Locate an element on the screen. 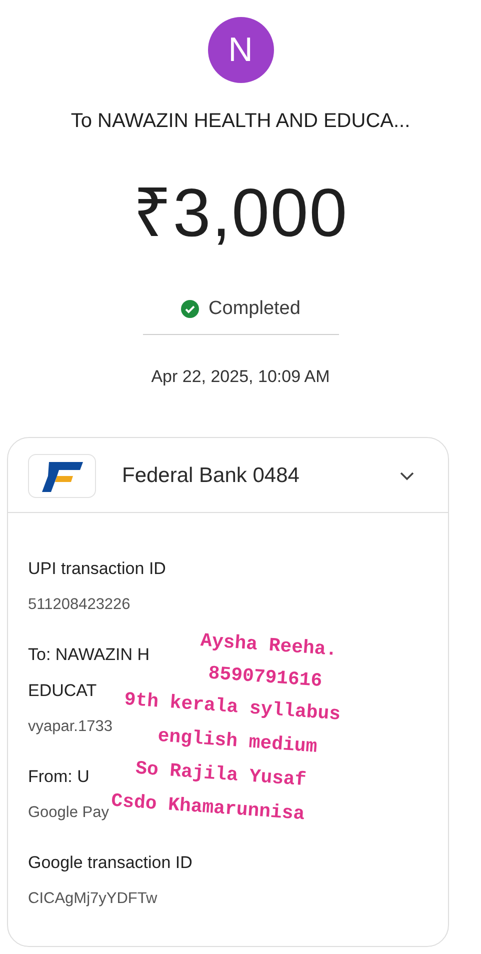 The image size is (481, 954). detail-label: UPI transaction ID is located at coordinates (97, 569).